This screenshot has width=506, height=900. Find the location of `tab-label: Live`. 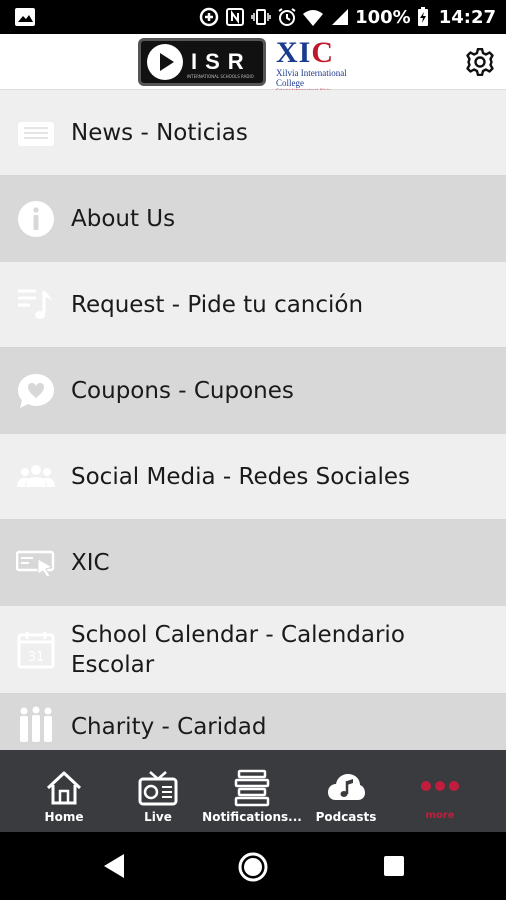

tab-label: Live is located at coordinates (158, 817).